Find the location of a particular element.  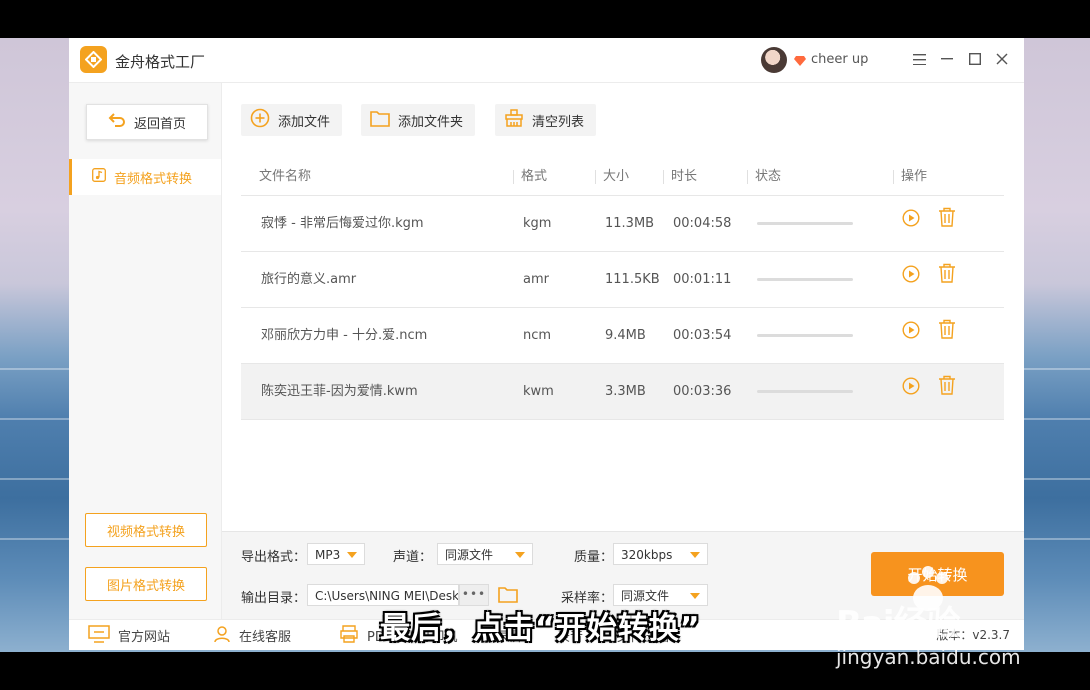

quality-label: 质量： is located at coordinates (594, 557).